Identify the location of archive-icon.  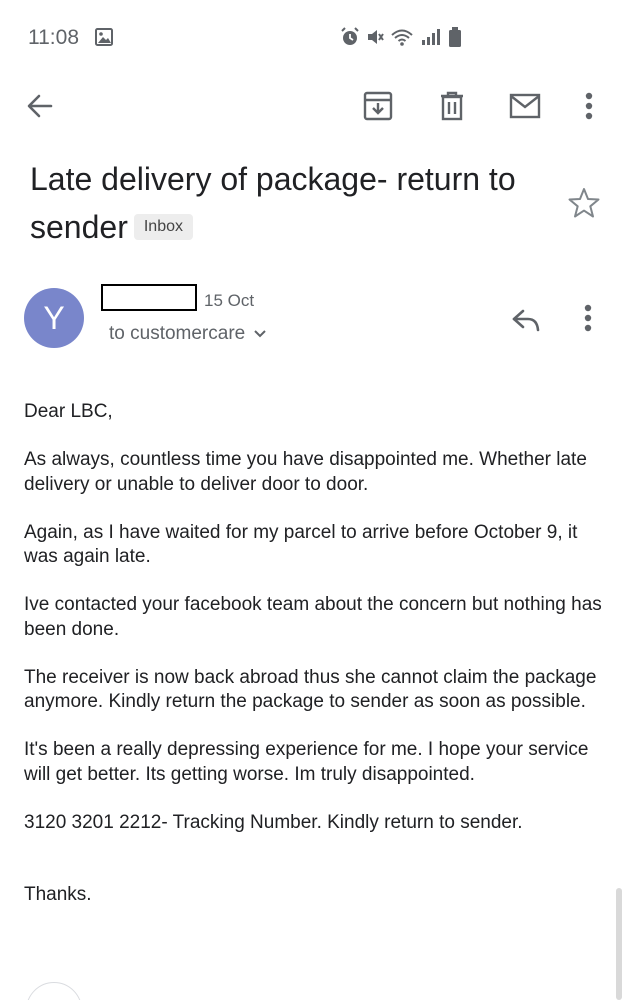
(378, 106).